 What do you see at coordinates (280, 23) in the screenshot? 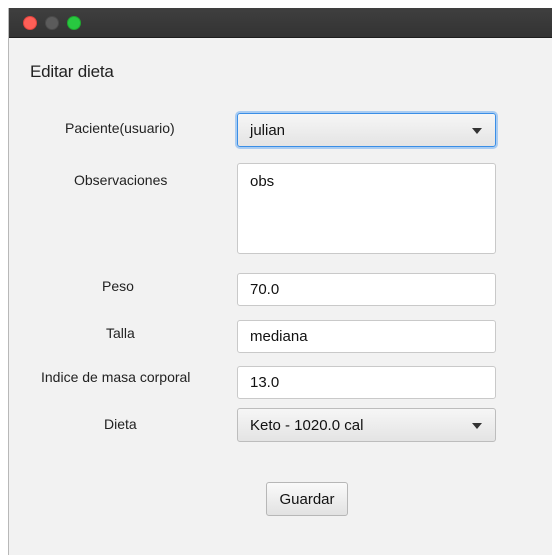
I see `title-bar` at bounding box center [280, 23].